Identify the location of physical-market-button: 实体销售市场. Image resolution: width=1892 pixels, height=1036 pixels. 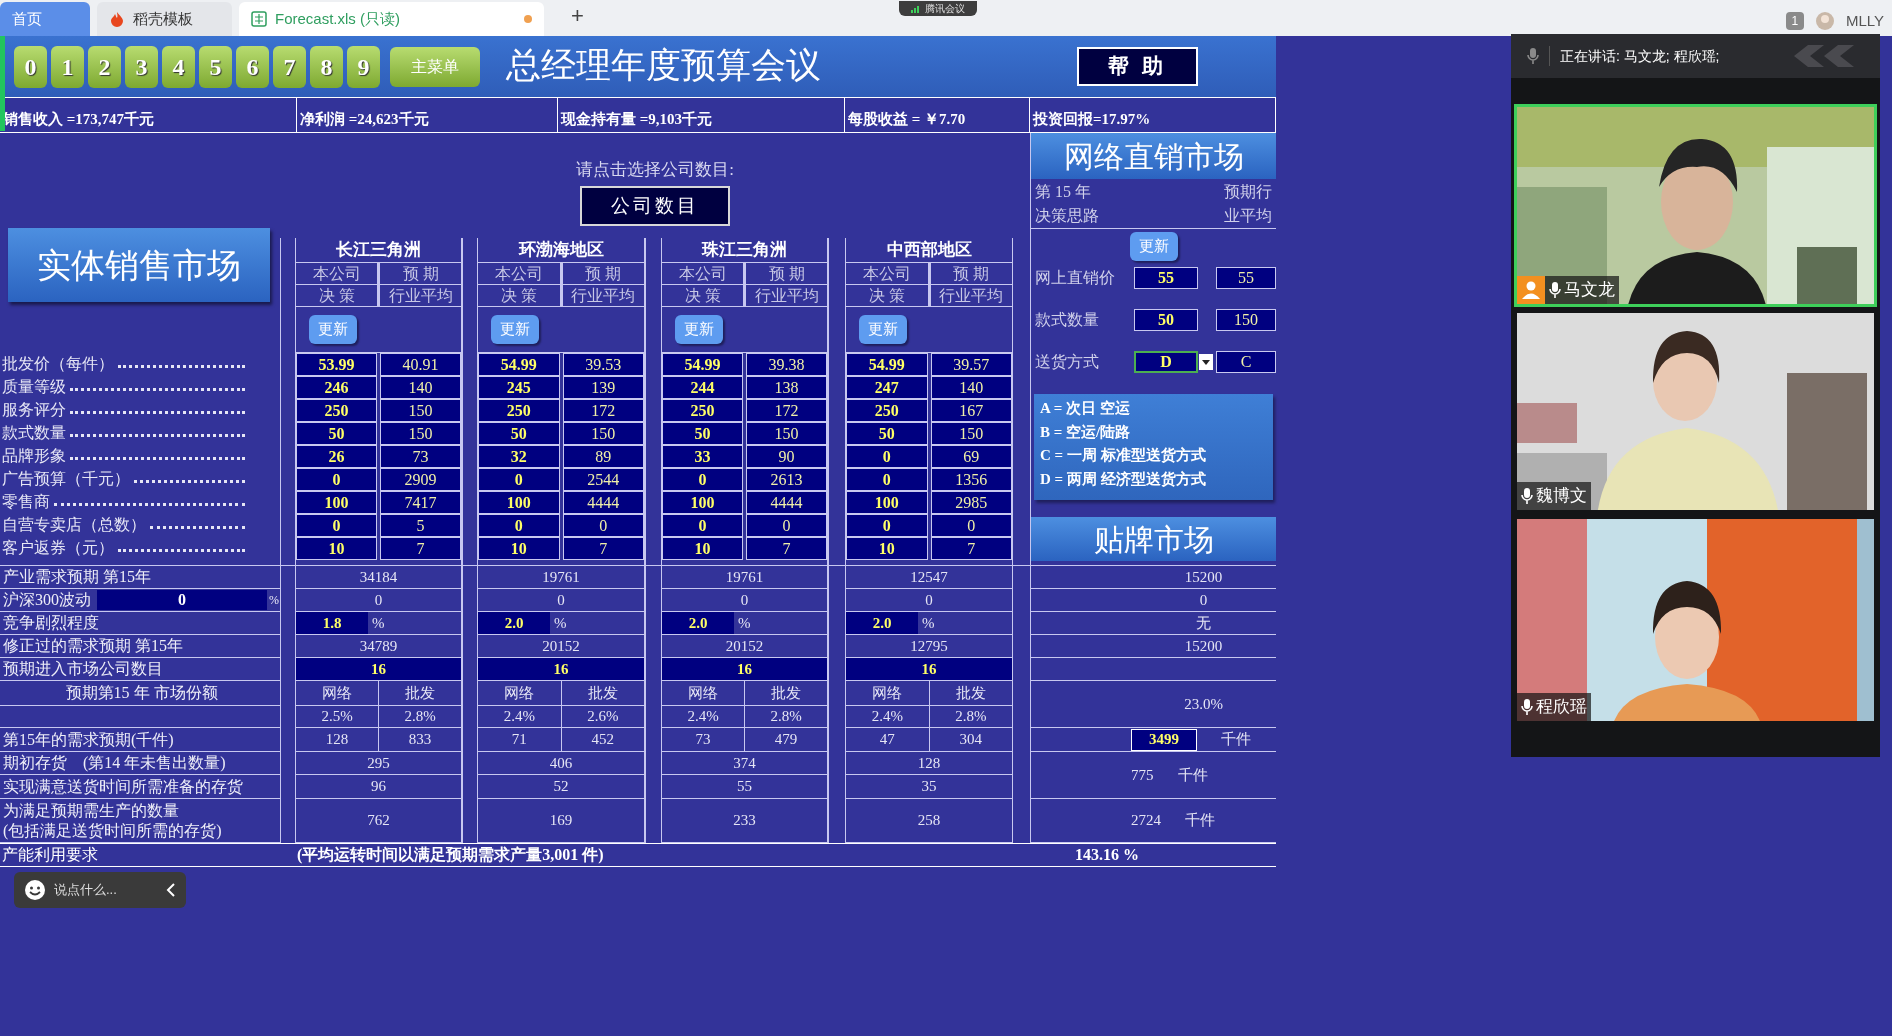
(139, 265).